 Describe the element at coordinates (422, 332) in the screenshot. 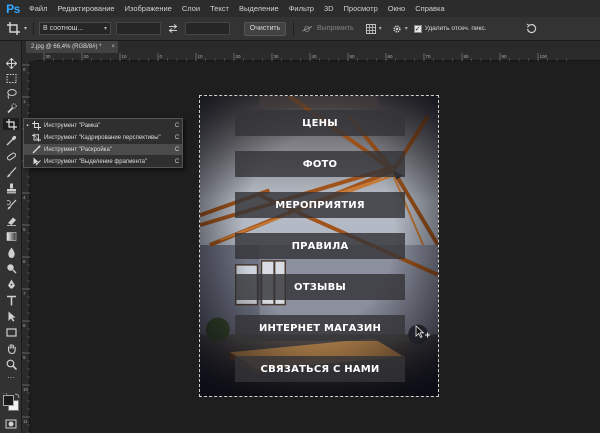

I see `slice-cursor-icon` at that location.